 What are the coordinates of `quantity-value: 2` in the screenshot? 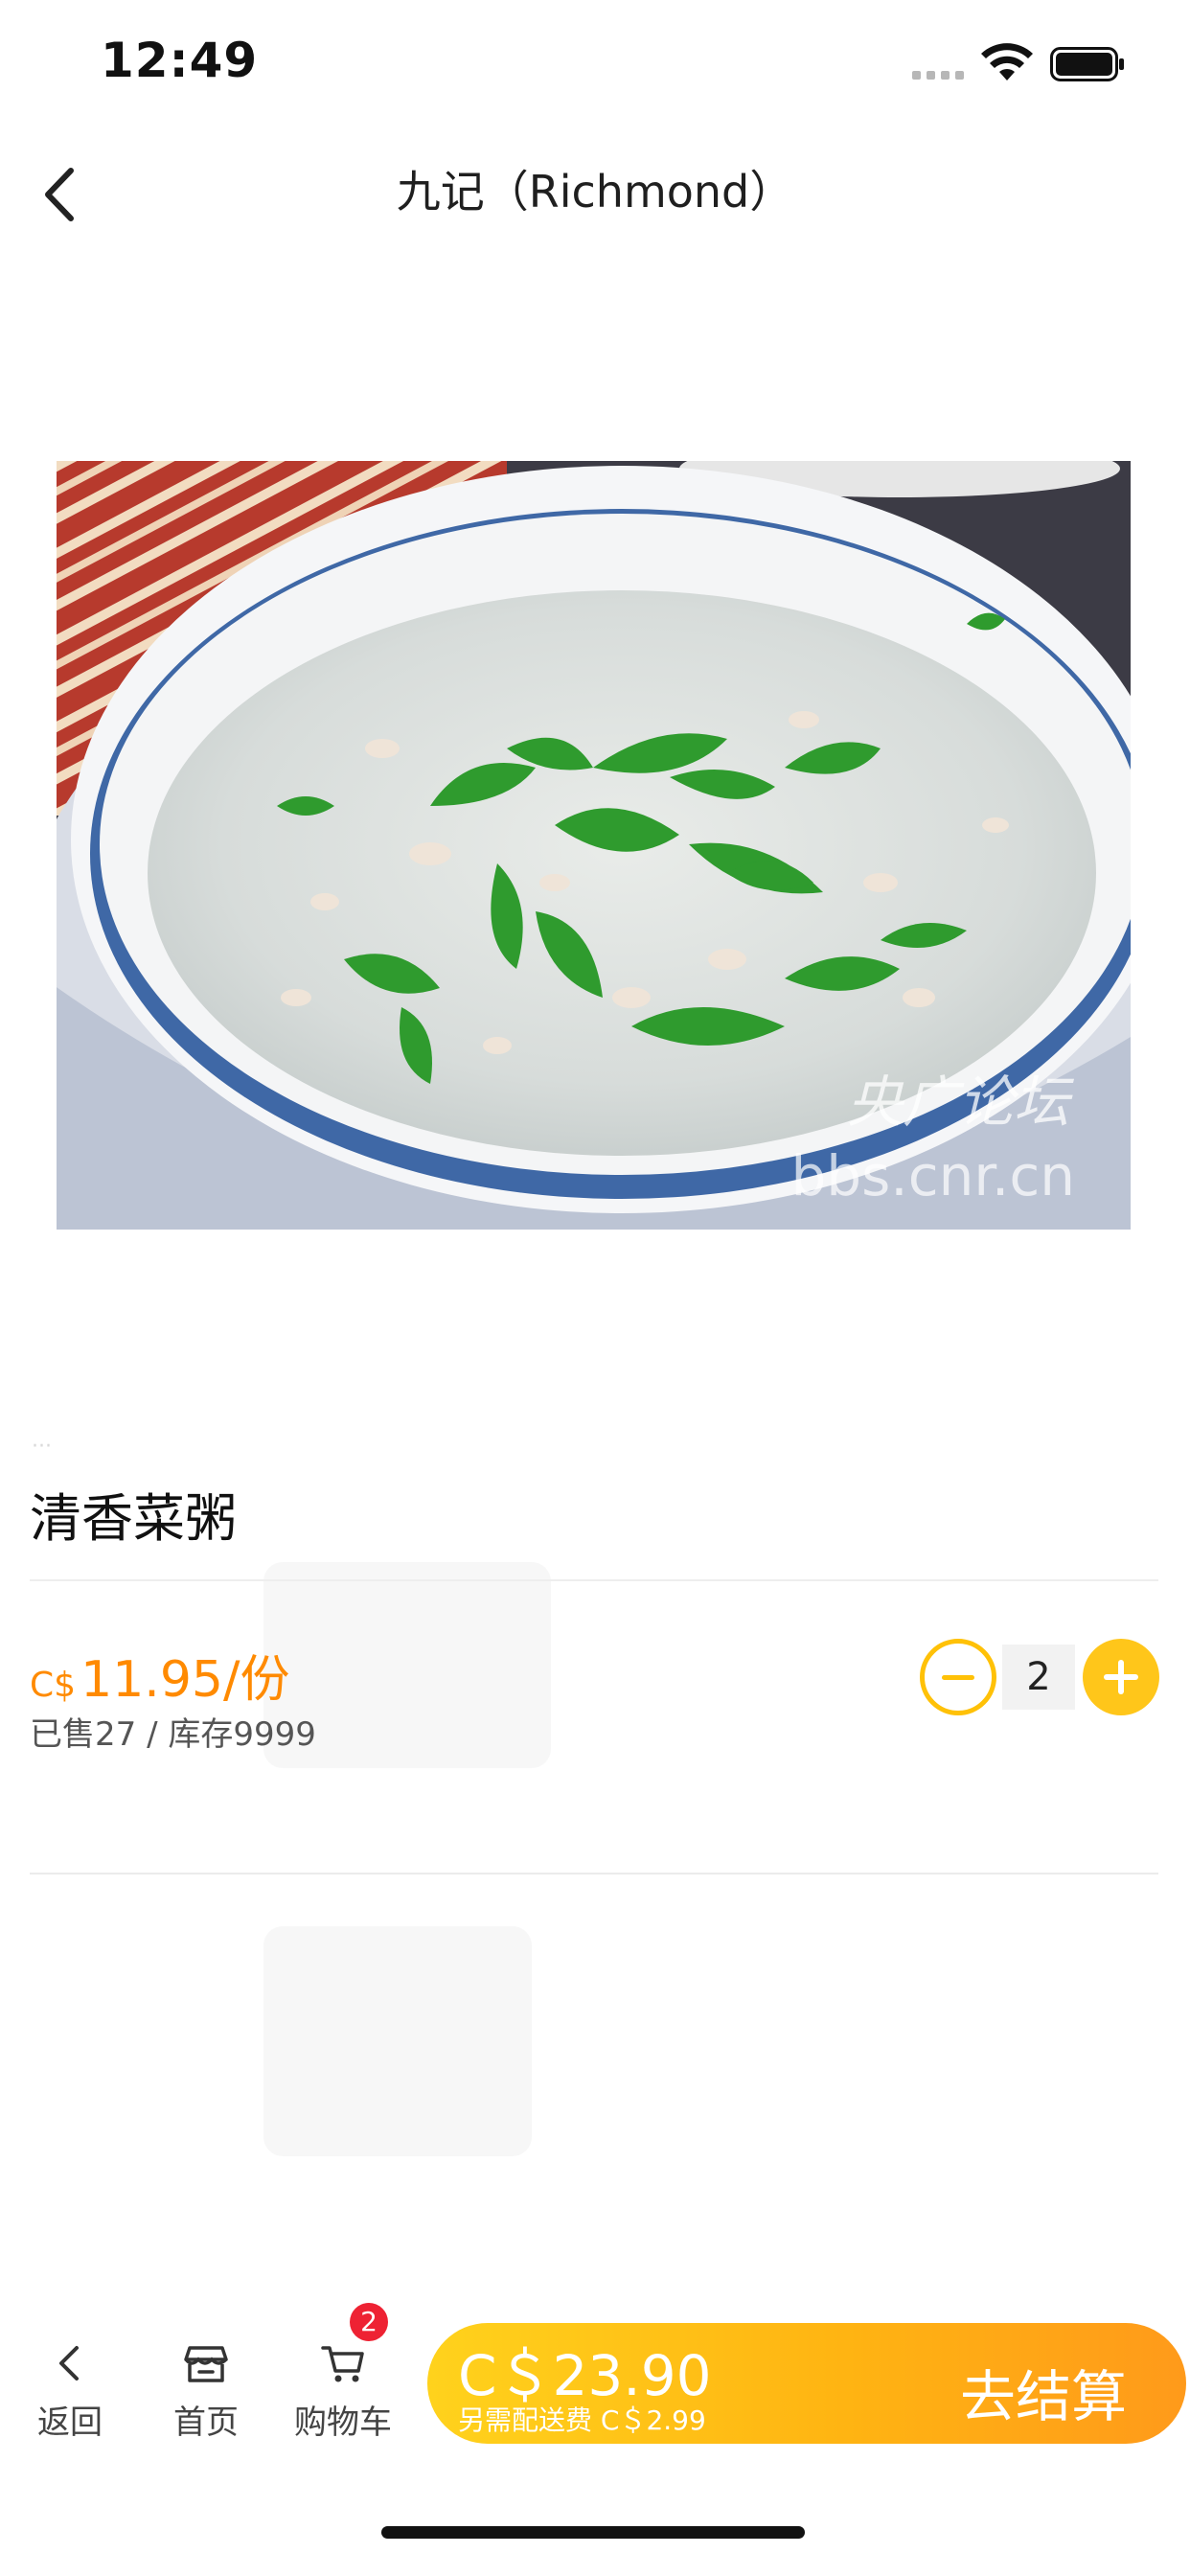 It's located at (1038, 1677).